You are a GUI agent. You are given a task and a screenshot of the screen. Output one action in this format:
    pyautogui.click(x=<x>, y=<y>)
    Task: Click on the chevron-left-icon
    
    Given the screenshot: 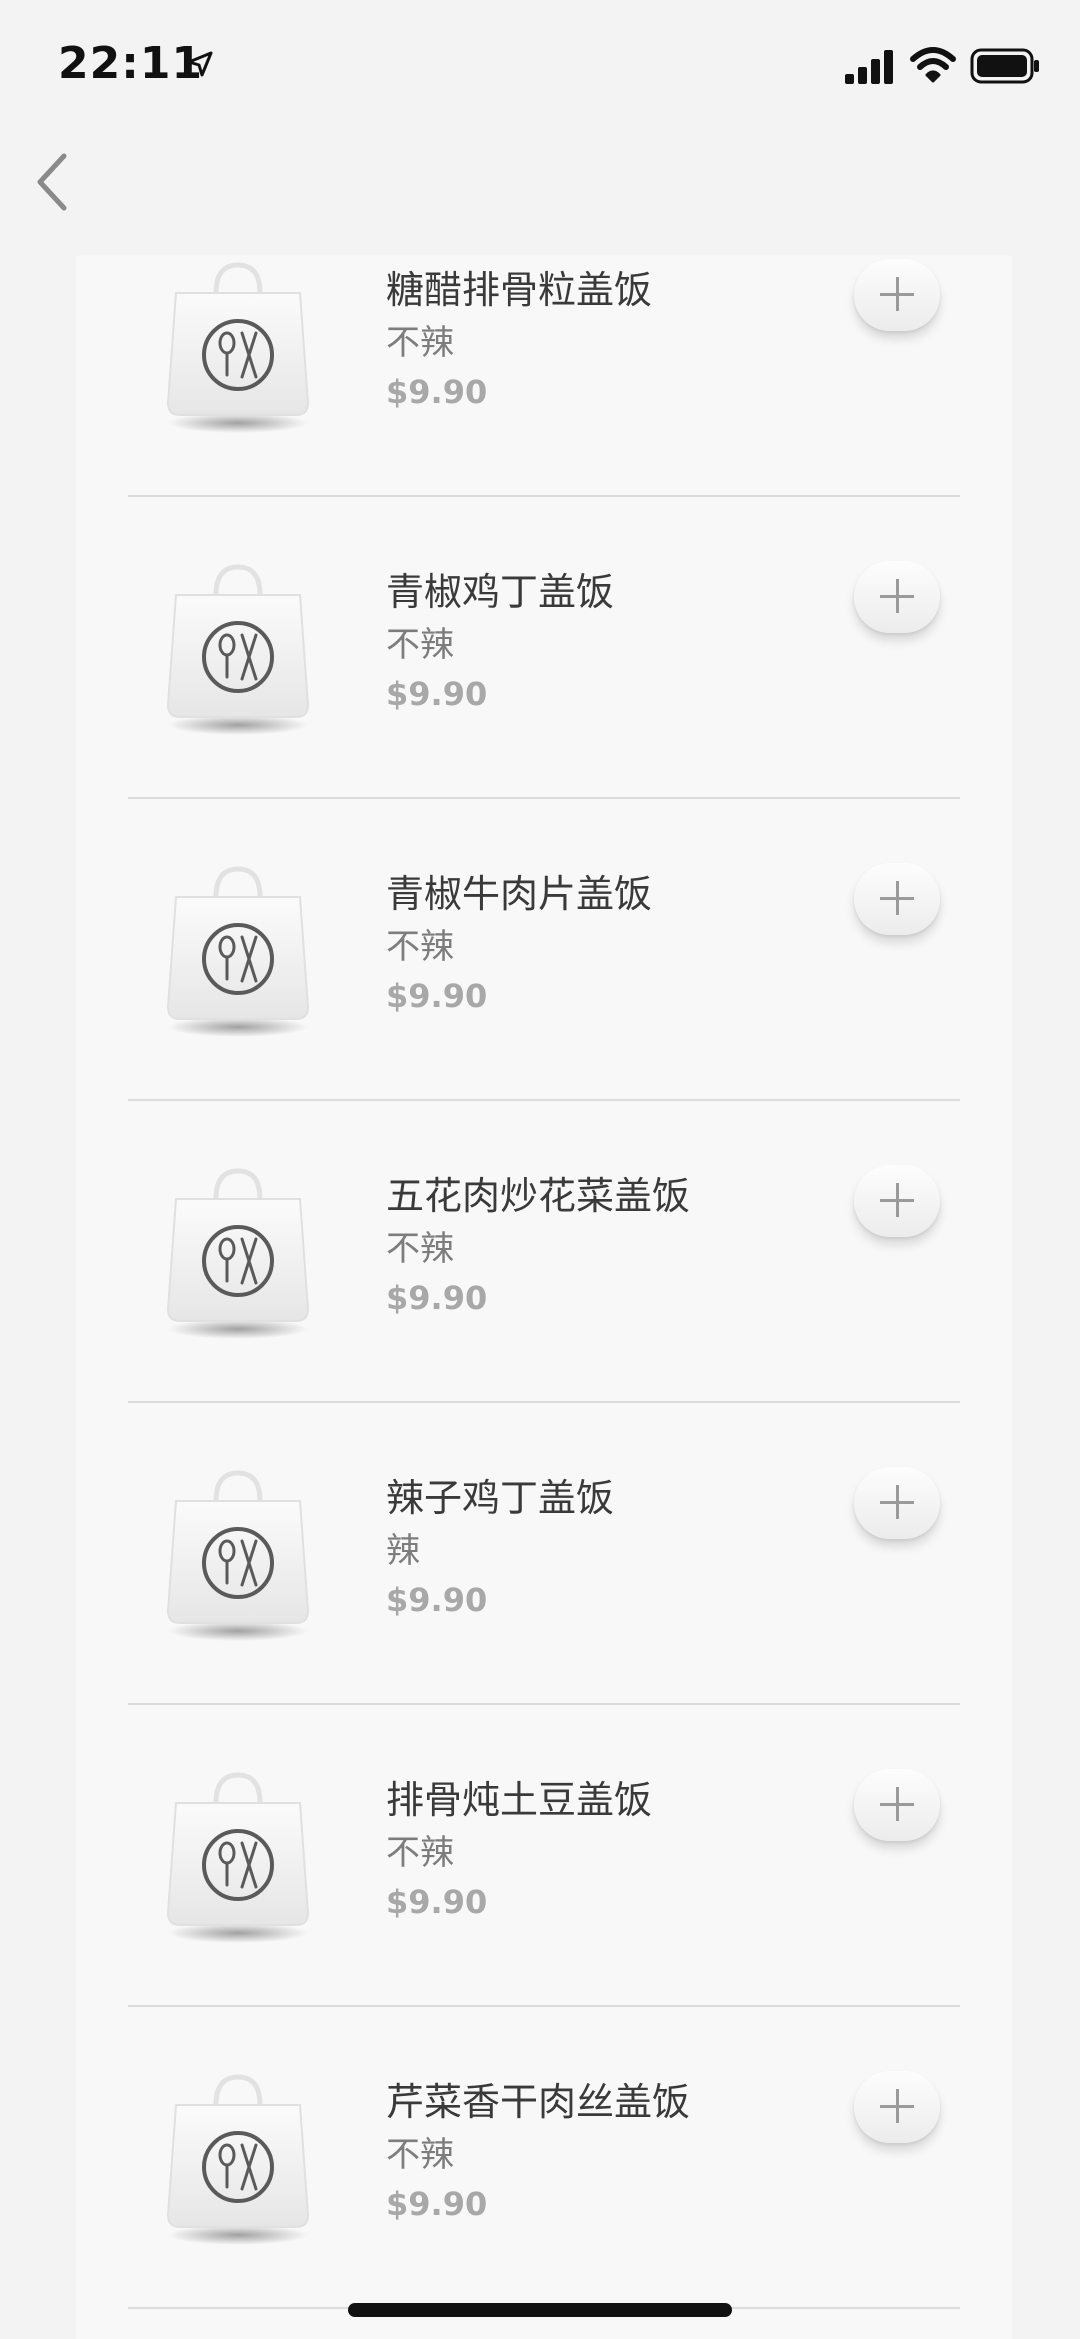 What is the action you would take?
    pyautogui.click(x=52, y=182)
    